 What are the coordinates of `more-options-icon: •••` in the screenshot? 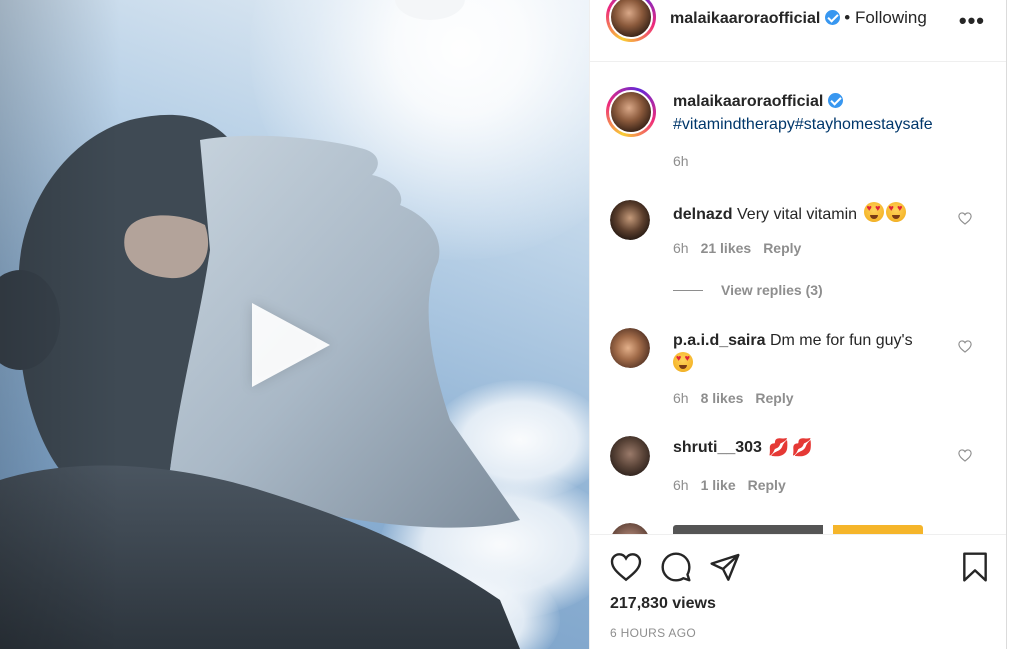 It's located at (972, 21).